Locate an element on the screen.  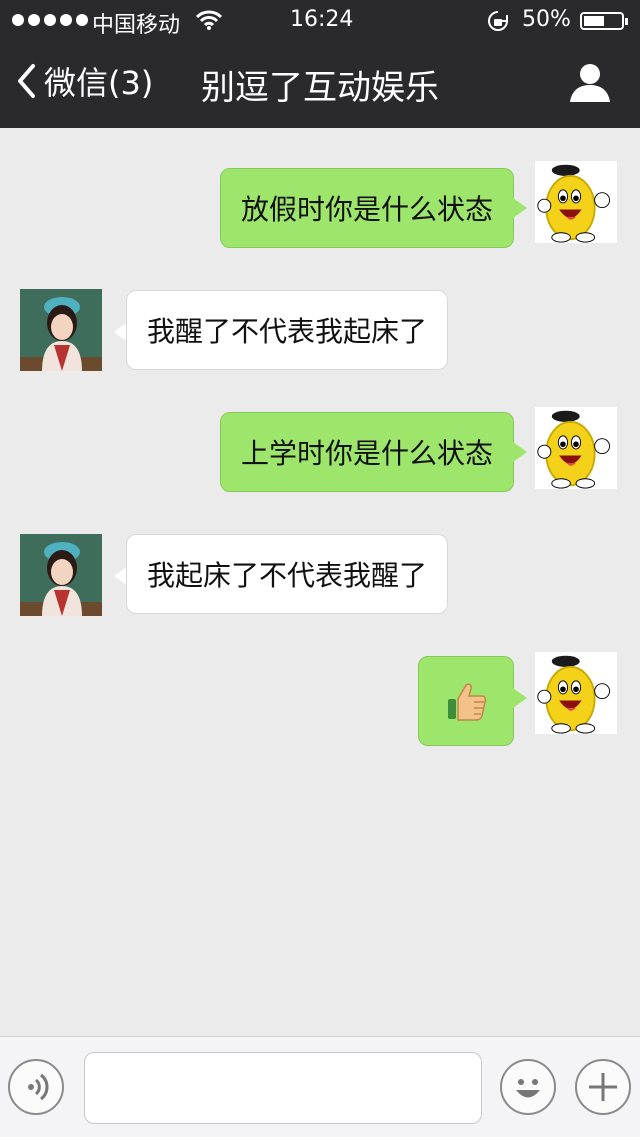
message-bubble: 我起床了不代表我醒了 is located at coordinates (287, 574).